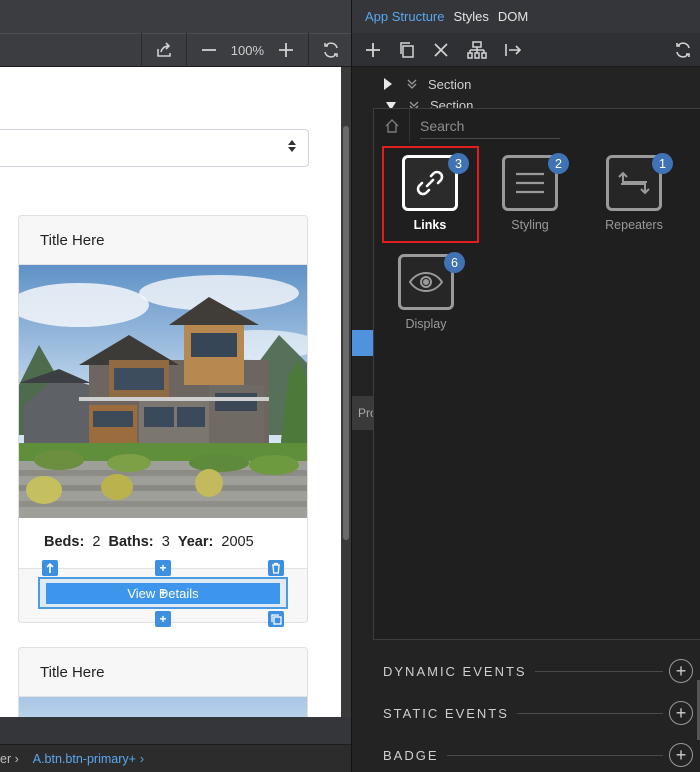 Image resolution: width=700 pixels, height=772 pixels. I want to click on search-input, so click(490, 126).